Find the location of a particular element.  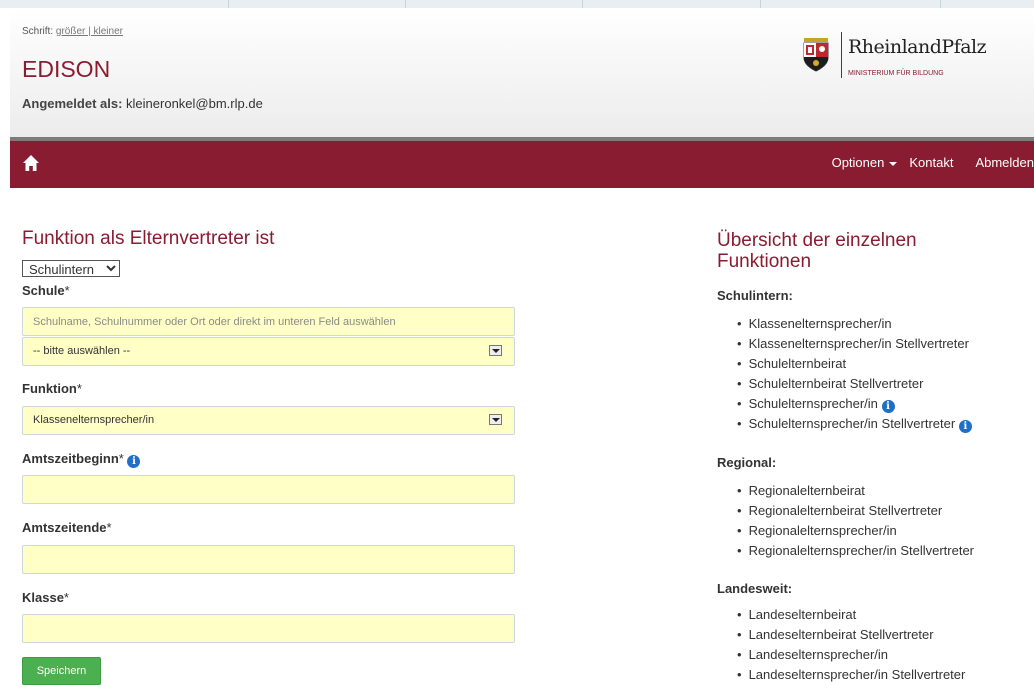

list-item-label: Schulelternsprecher/in Stellvertreter is located at coordinates (852, 423).